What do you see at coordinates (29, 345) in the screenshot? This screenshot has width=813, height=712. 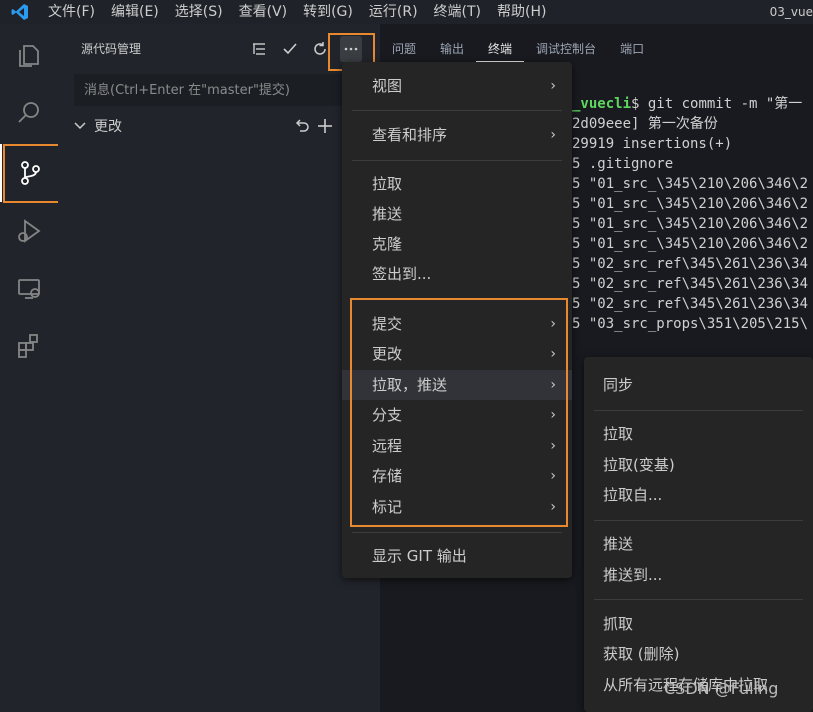 I see `extensions-icon` at bounding box center [29, 345].